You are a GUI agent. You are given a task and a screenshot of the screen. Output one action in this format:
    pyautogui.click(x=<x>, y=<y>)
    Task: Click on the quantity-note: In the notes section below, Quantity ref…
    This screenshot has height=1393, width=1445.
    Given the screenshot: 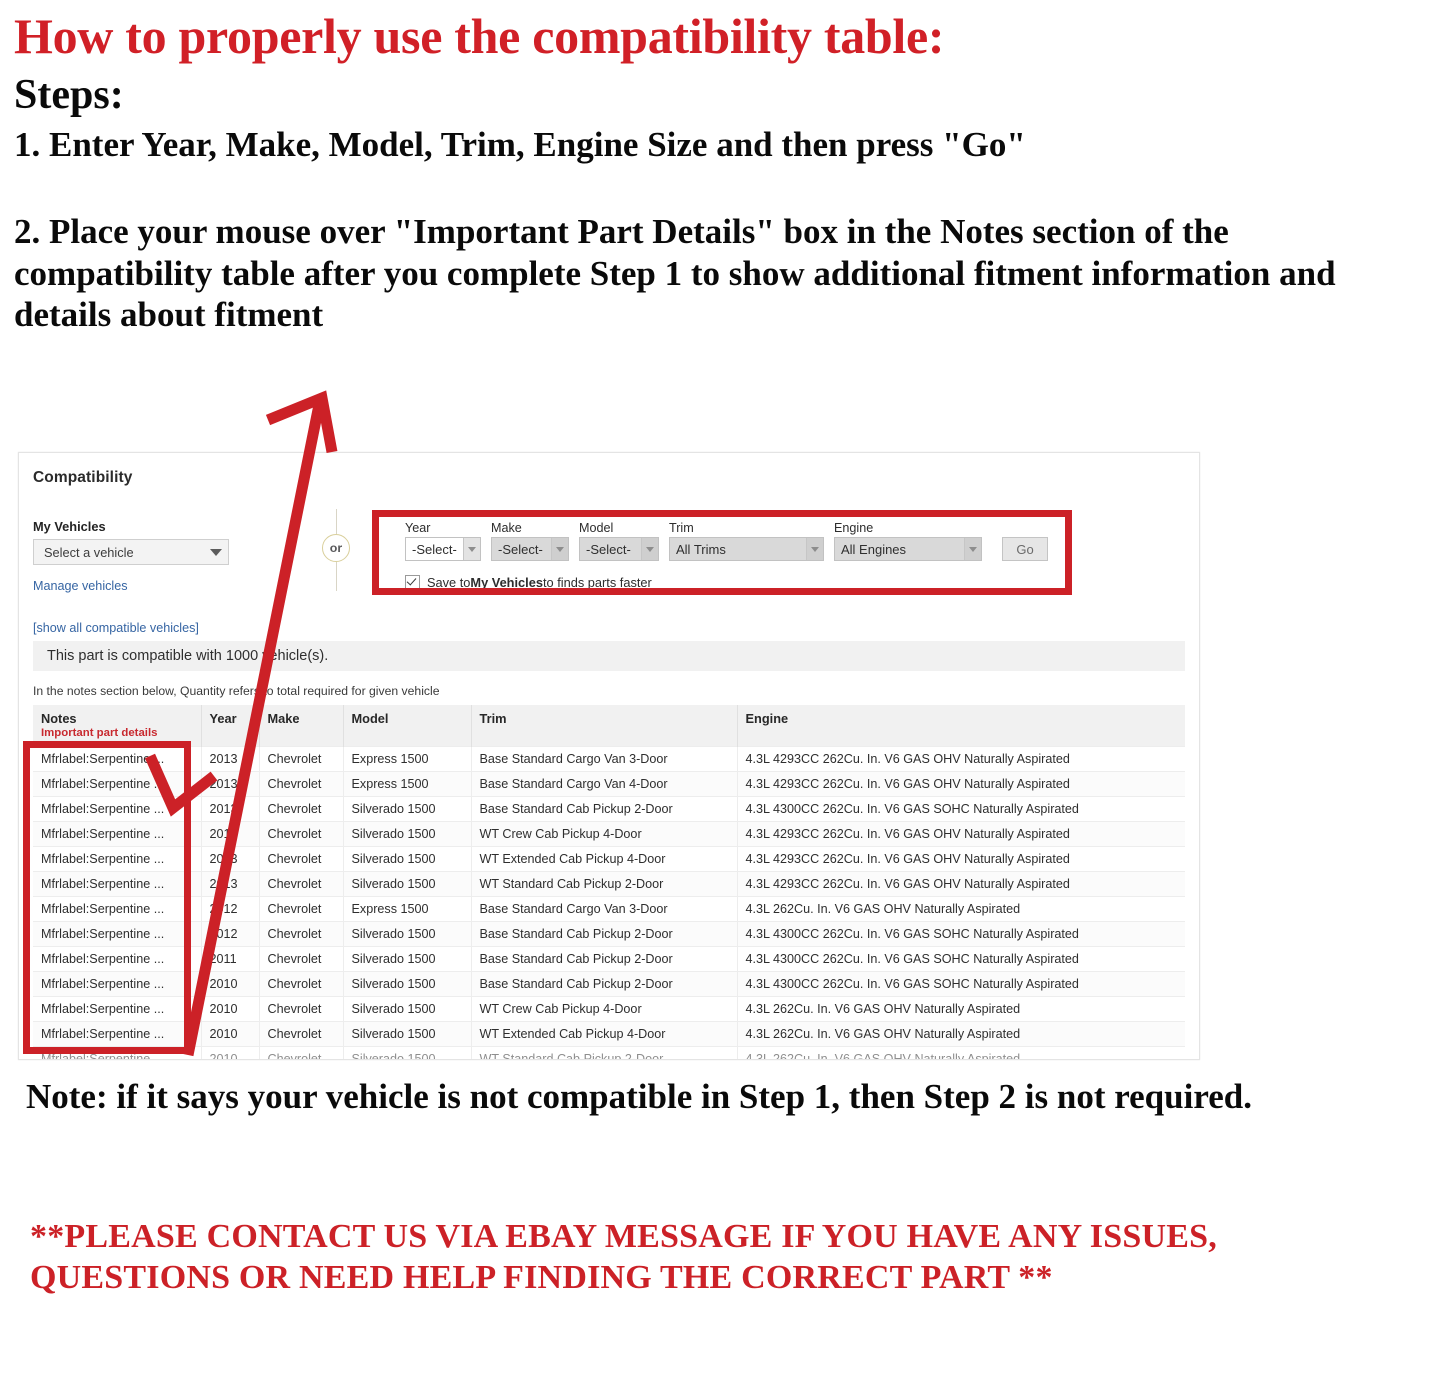 What is the action you would take?
    pyautogui.click(x=236, y=691)
    